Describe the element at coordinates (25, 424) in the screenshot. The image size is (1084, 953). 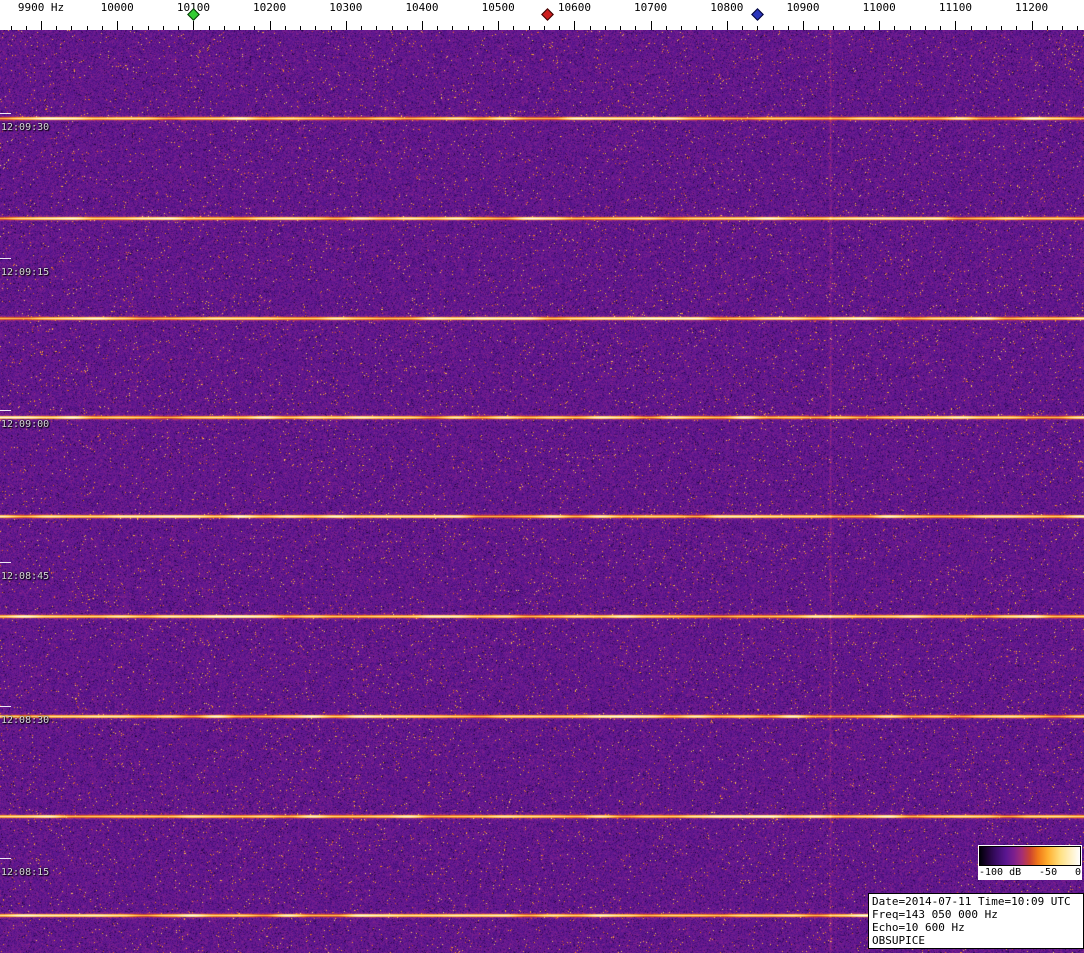
I see `time-tick-label: 12:09:00` at that location.